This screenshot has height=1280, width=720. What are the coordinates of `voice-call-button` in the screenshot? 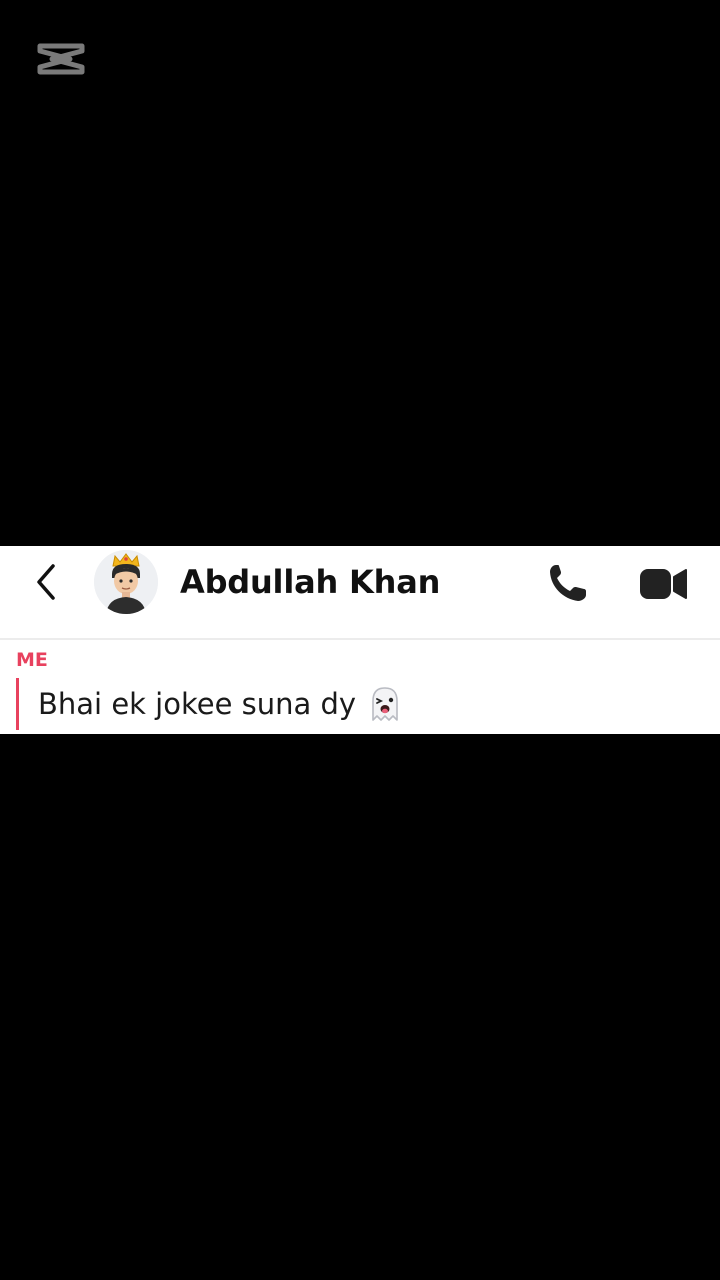 It's located at (568, 583).